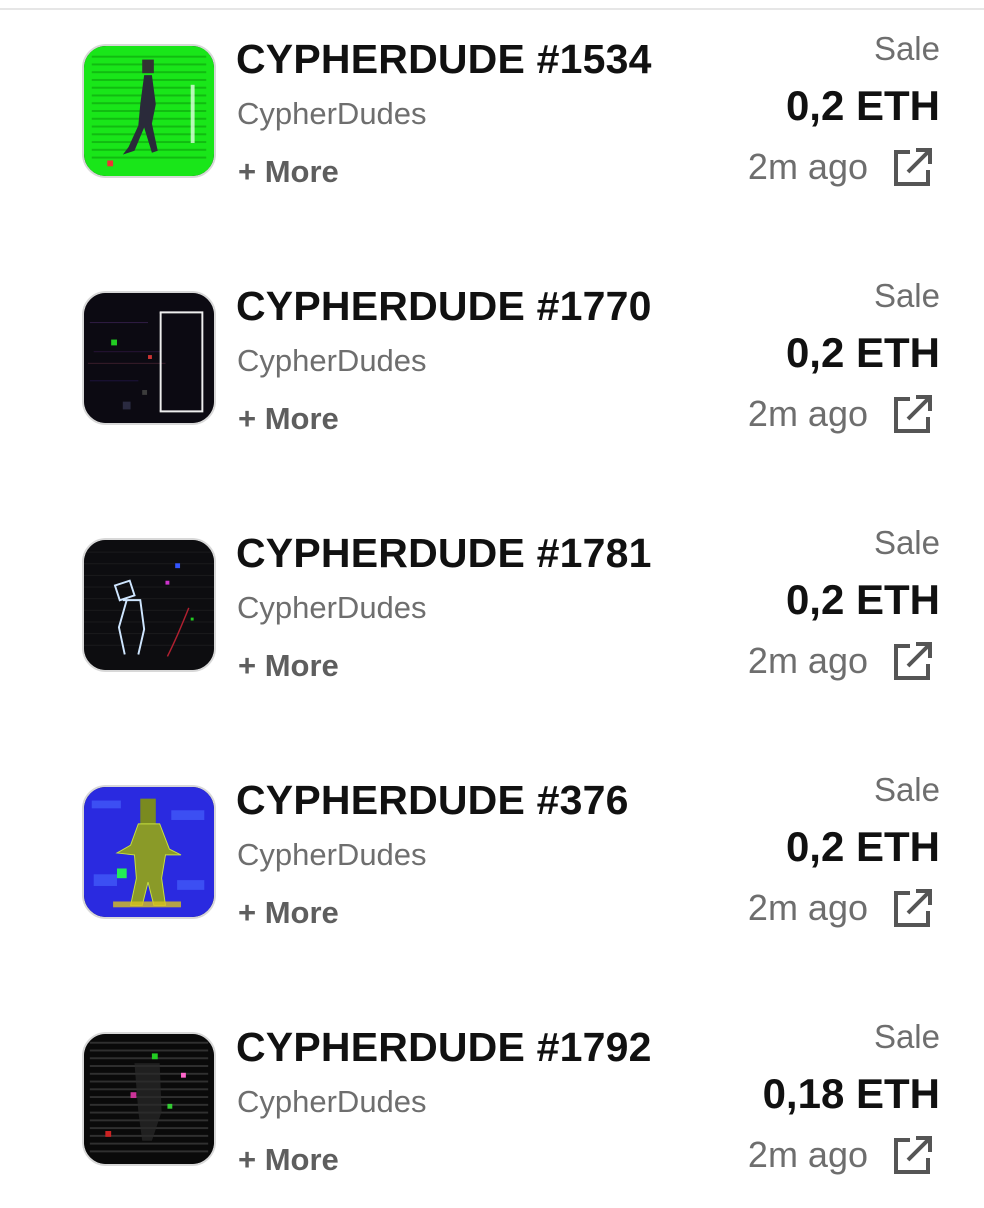 Image resolution: width=984 pixels, height=1208 pixels. What do you see at coordinates (444, 553) in the screenshot?
I see `item-title: CYPHERDUDE #1781` at bounding box center [444, 553].